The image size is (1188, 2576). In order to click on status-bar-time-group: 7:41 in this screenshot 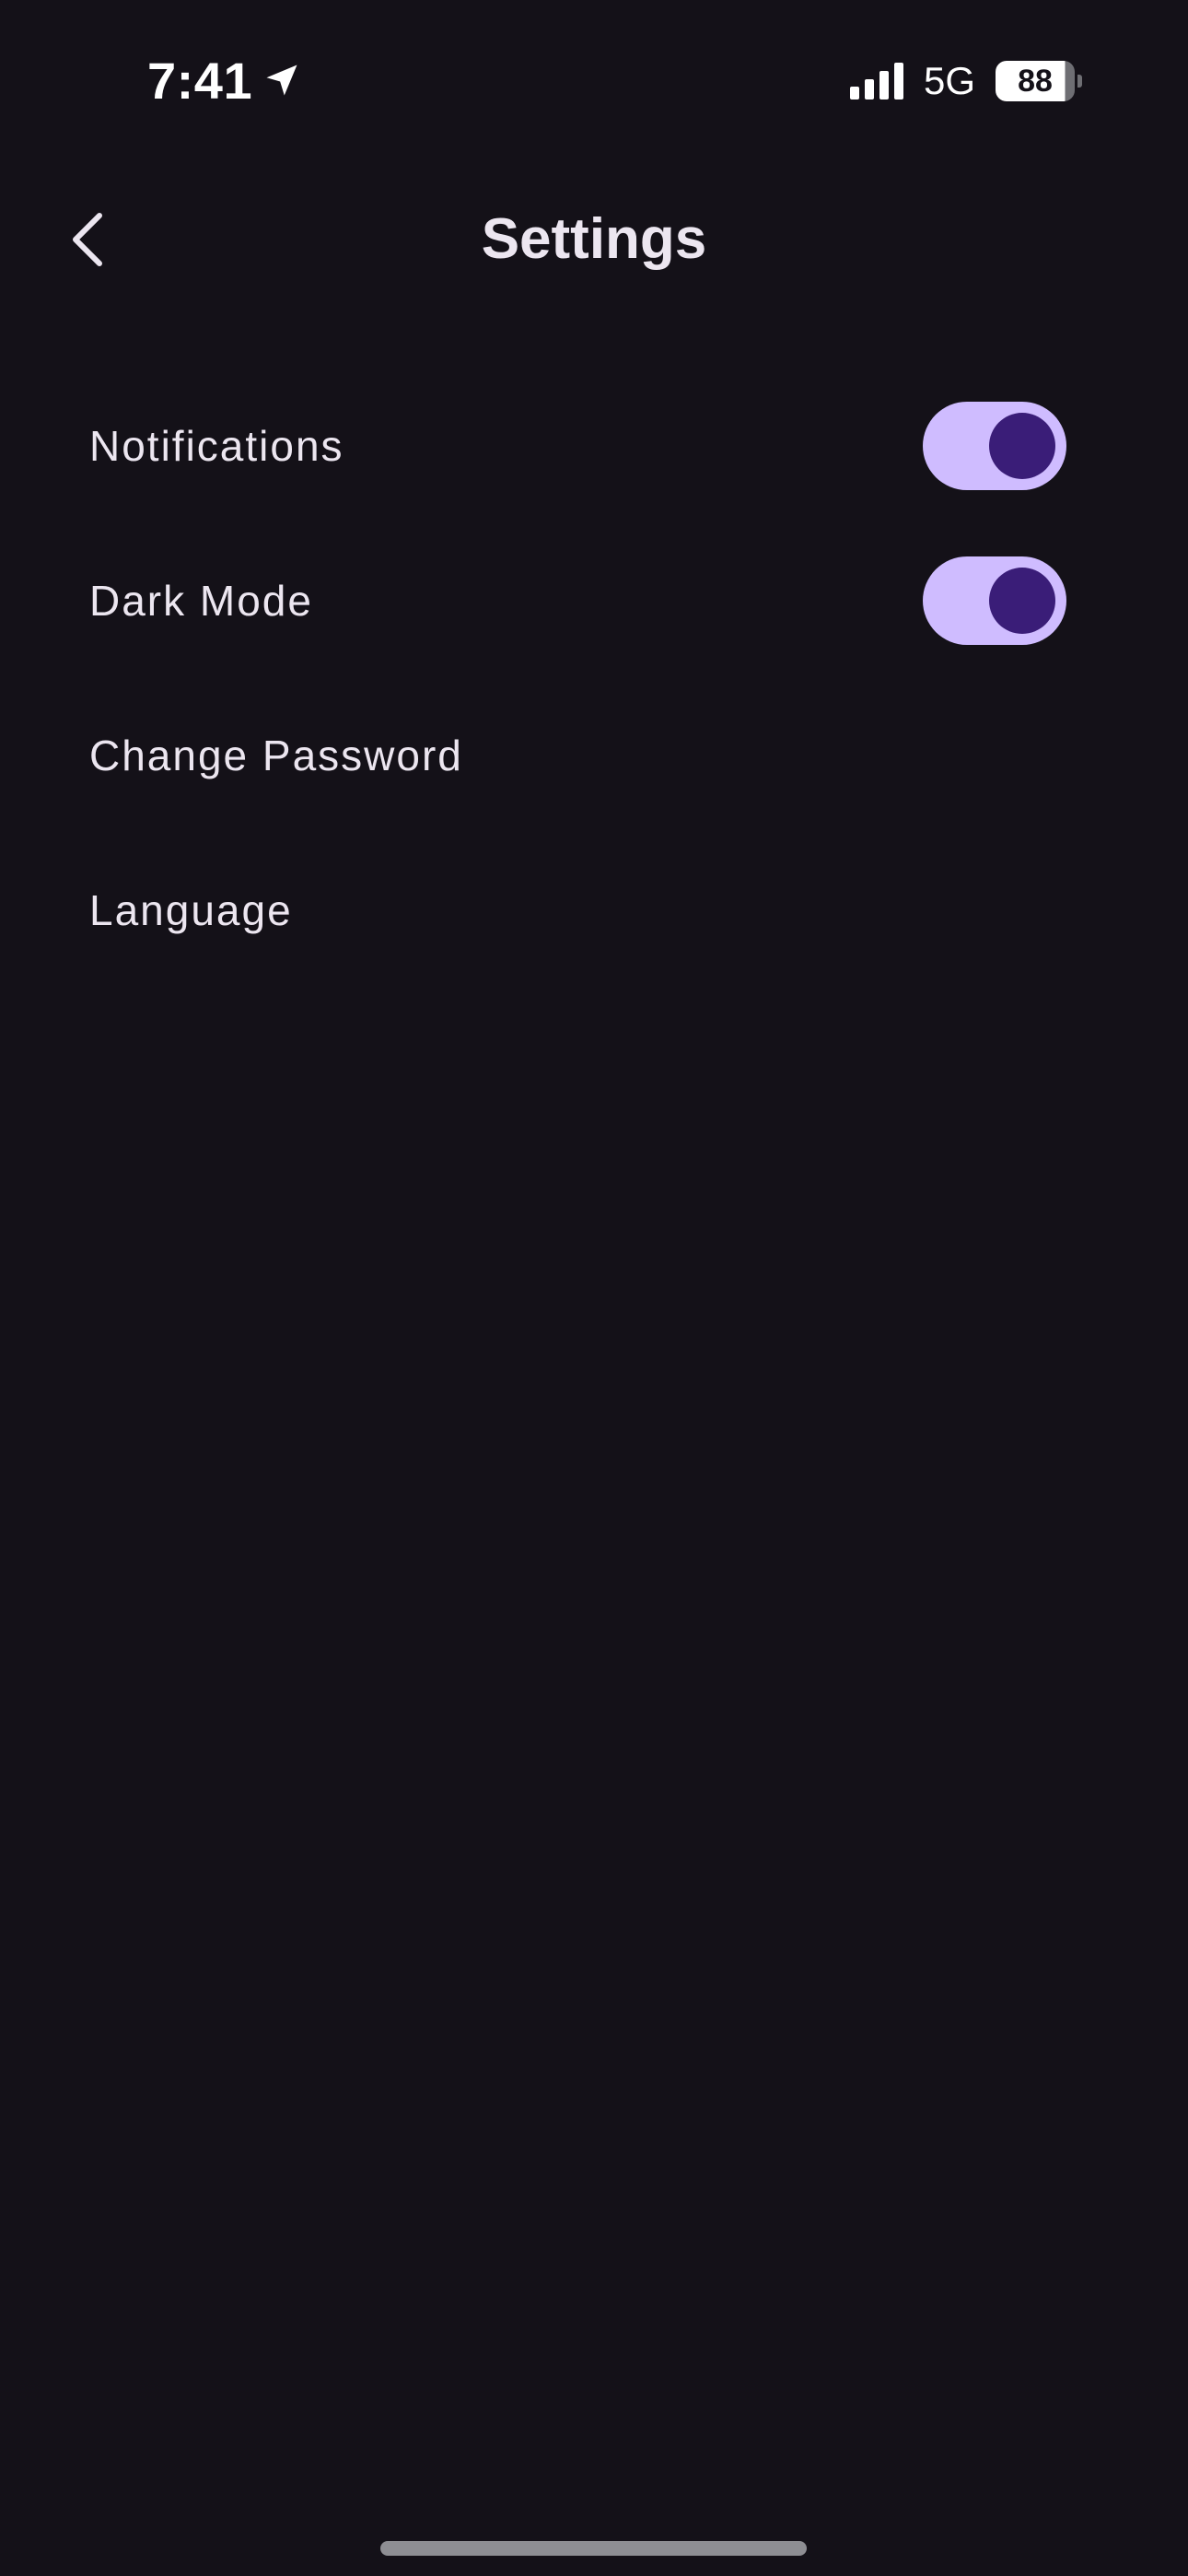, I will do `click(224, 80)`.